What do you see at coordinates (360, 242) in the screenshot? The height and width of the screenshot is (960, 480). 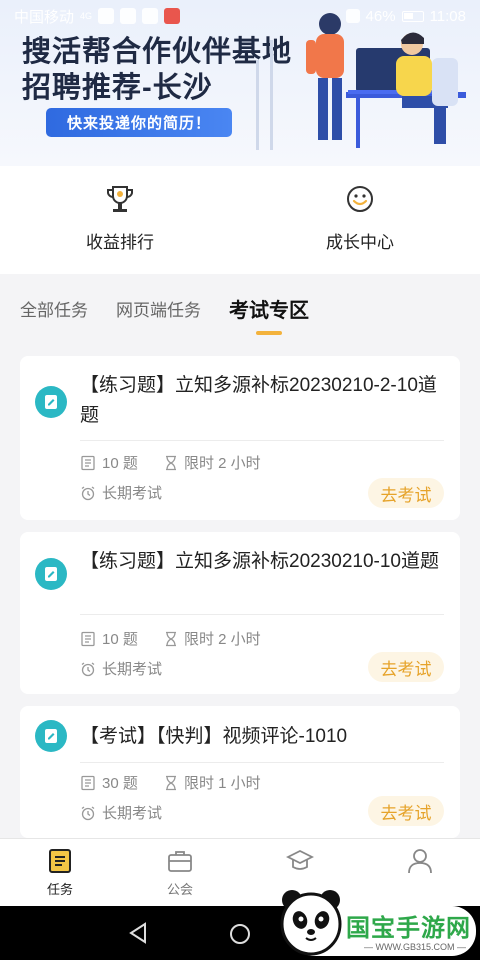 I see `quick-entry-label: 成长中心` at bounding box center [360, 242].